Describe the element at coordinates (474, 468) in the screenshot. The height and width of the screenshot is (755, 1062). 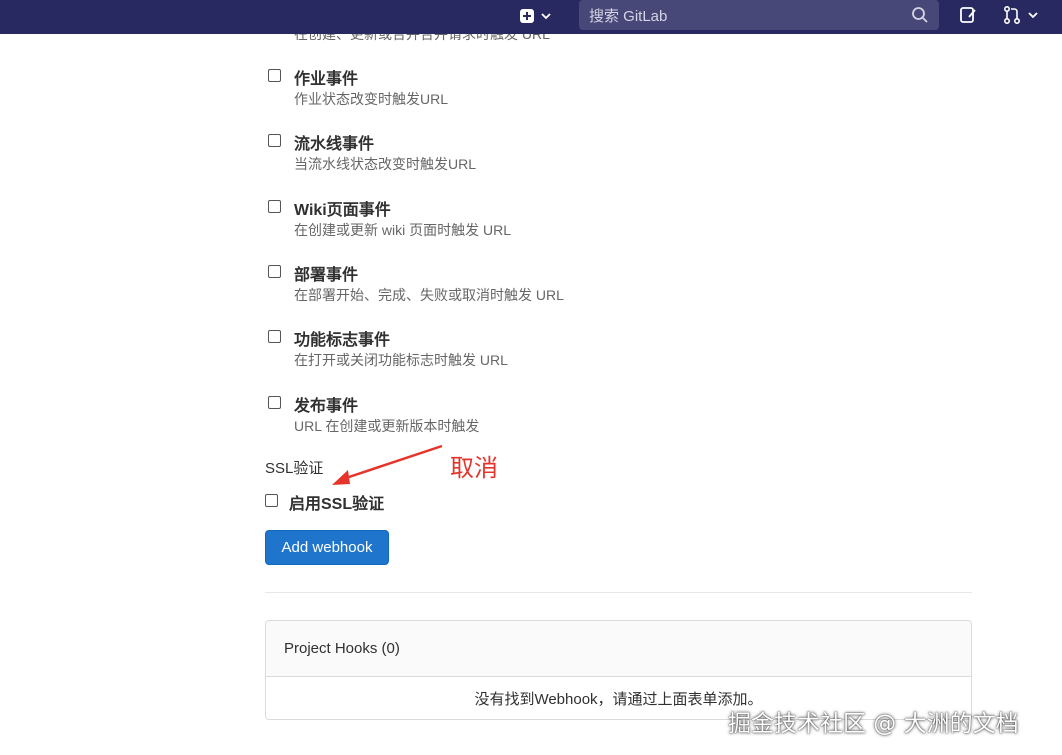
I see `annotation-label: 取消` at that location.